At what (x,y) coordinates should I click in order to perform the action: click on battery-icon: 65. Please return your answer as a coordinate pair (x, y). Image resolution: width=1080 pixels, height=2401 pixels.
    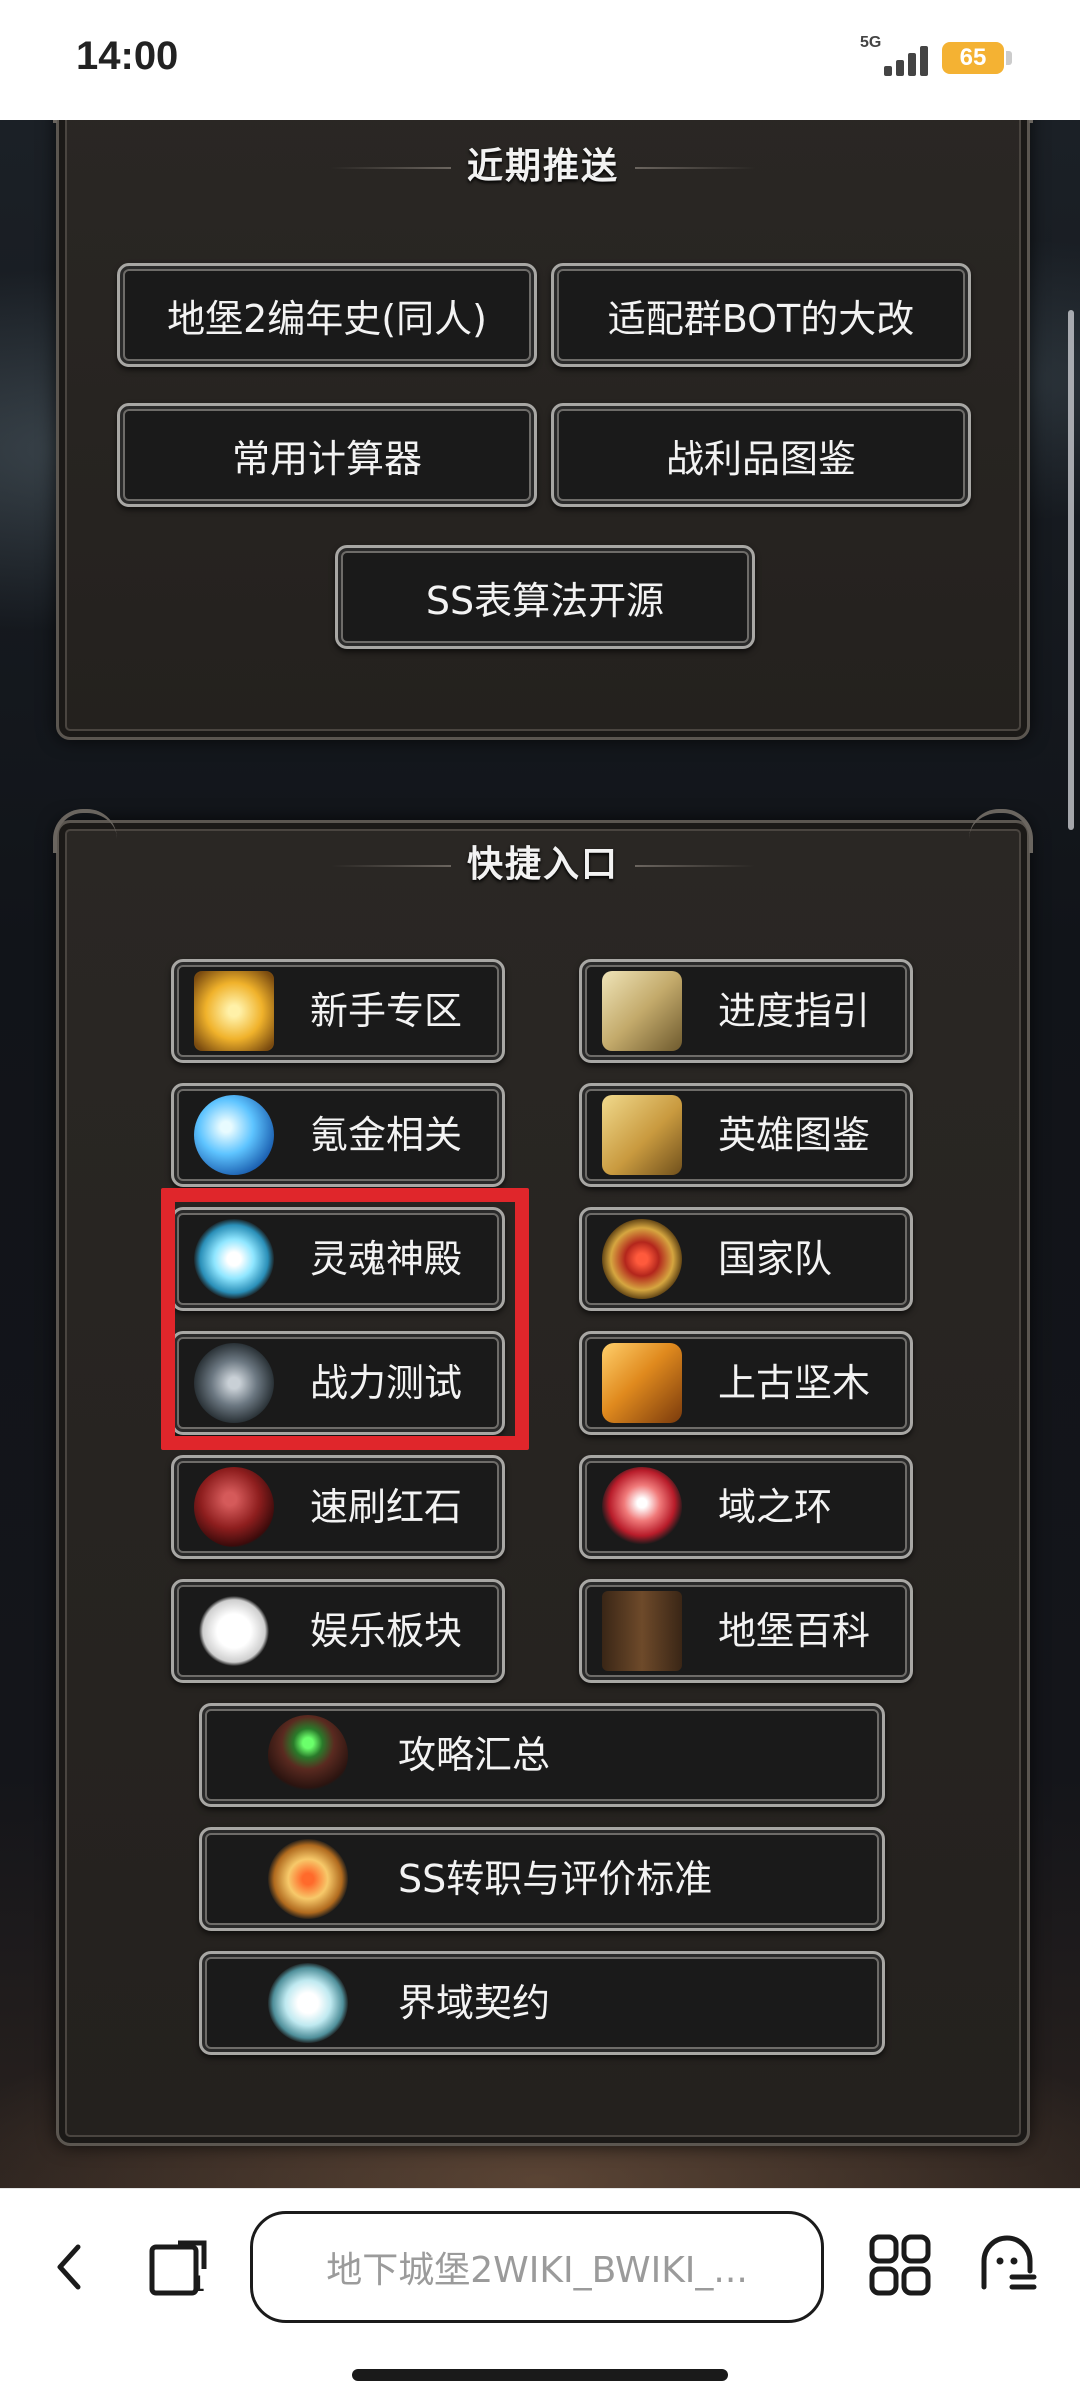
    Looking at the image, I should click on (977, 58).